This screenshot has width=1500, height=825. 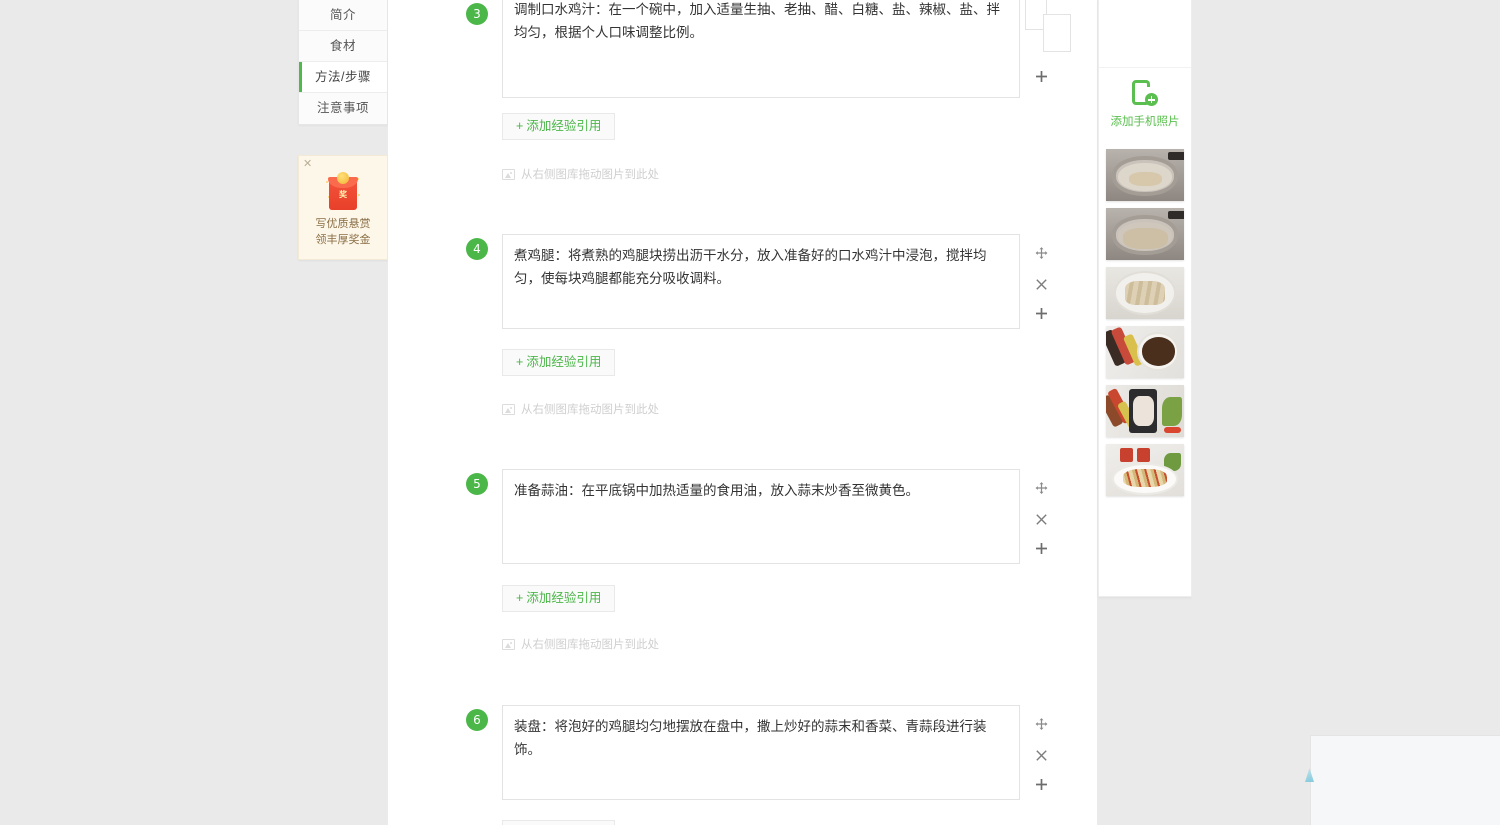 I want to click on sidebar-item-label: 注意事项, so click(x=342, y=108).